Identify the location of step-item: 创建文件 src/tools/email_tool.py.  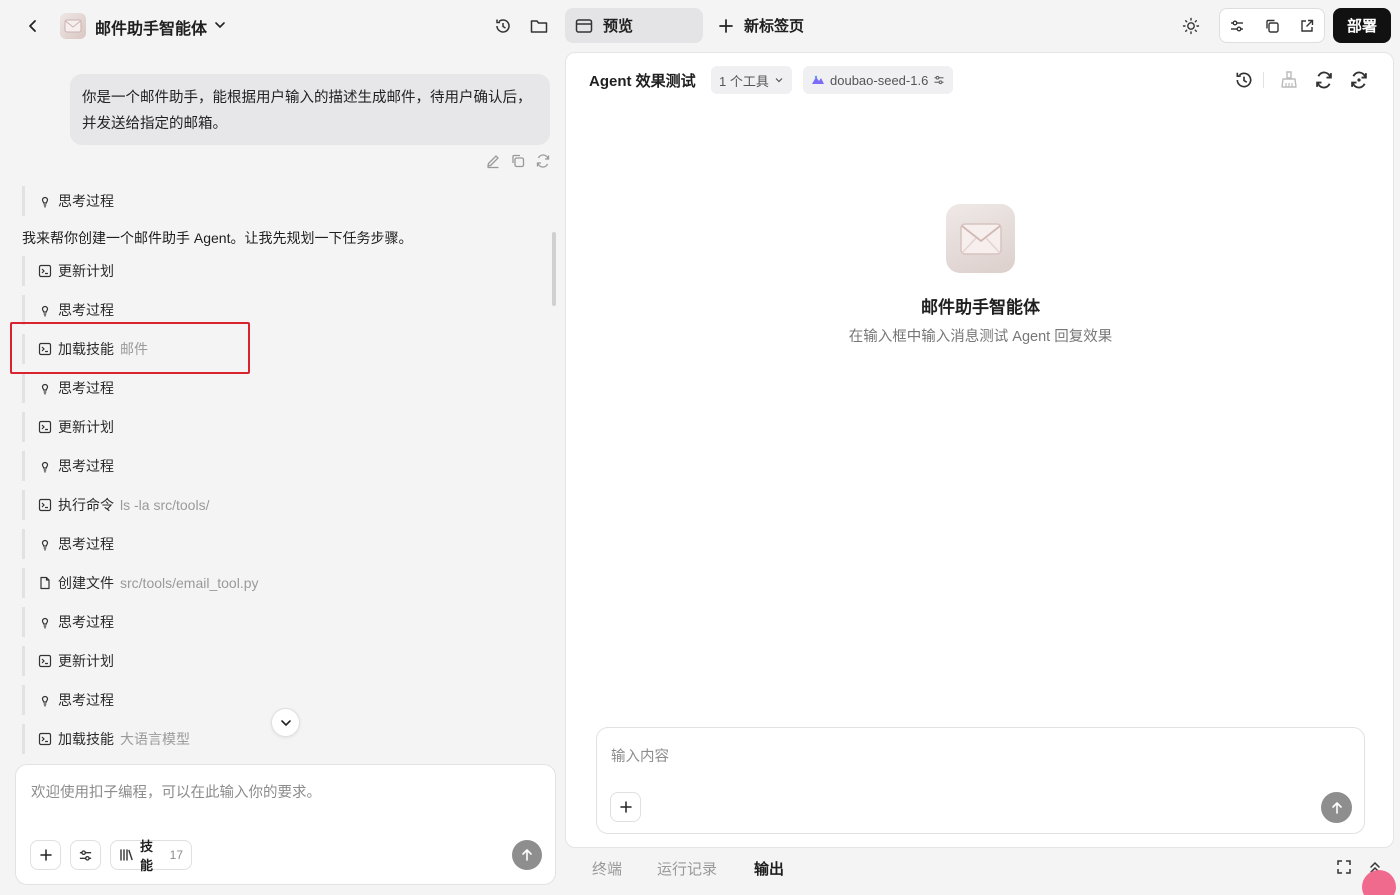
(140, 583).